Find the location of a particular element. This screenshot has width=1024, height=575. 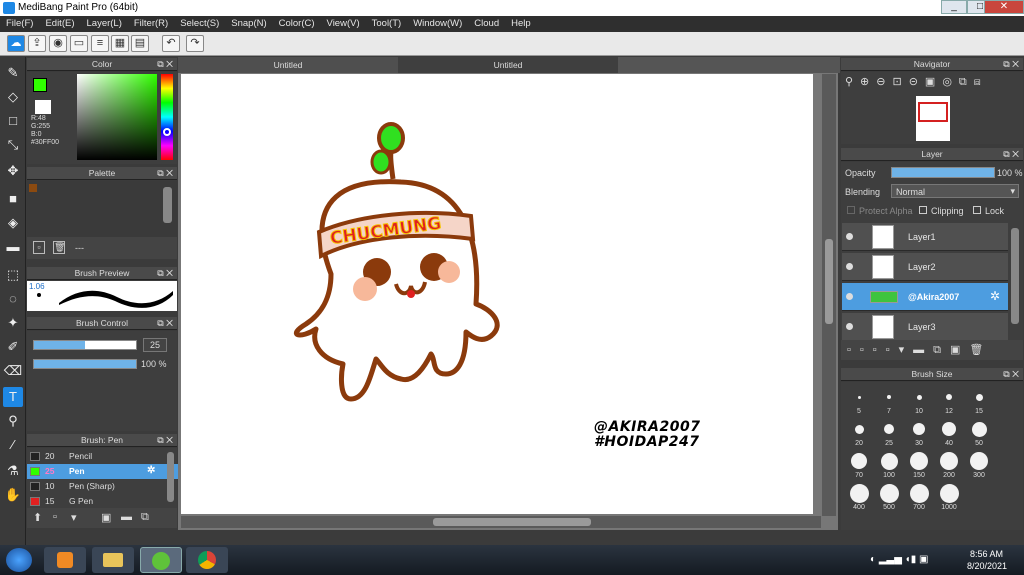

brush-settings-icon: ▣ is located at coordinates (106, 517).